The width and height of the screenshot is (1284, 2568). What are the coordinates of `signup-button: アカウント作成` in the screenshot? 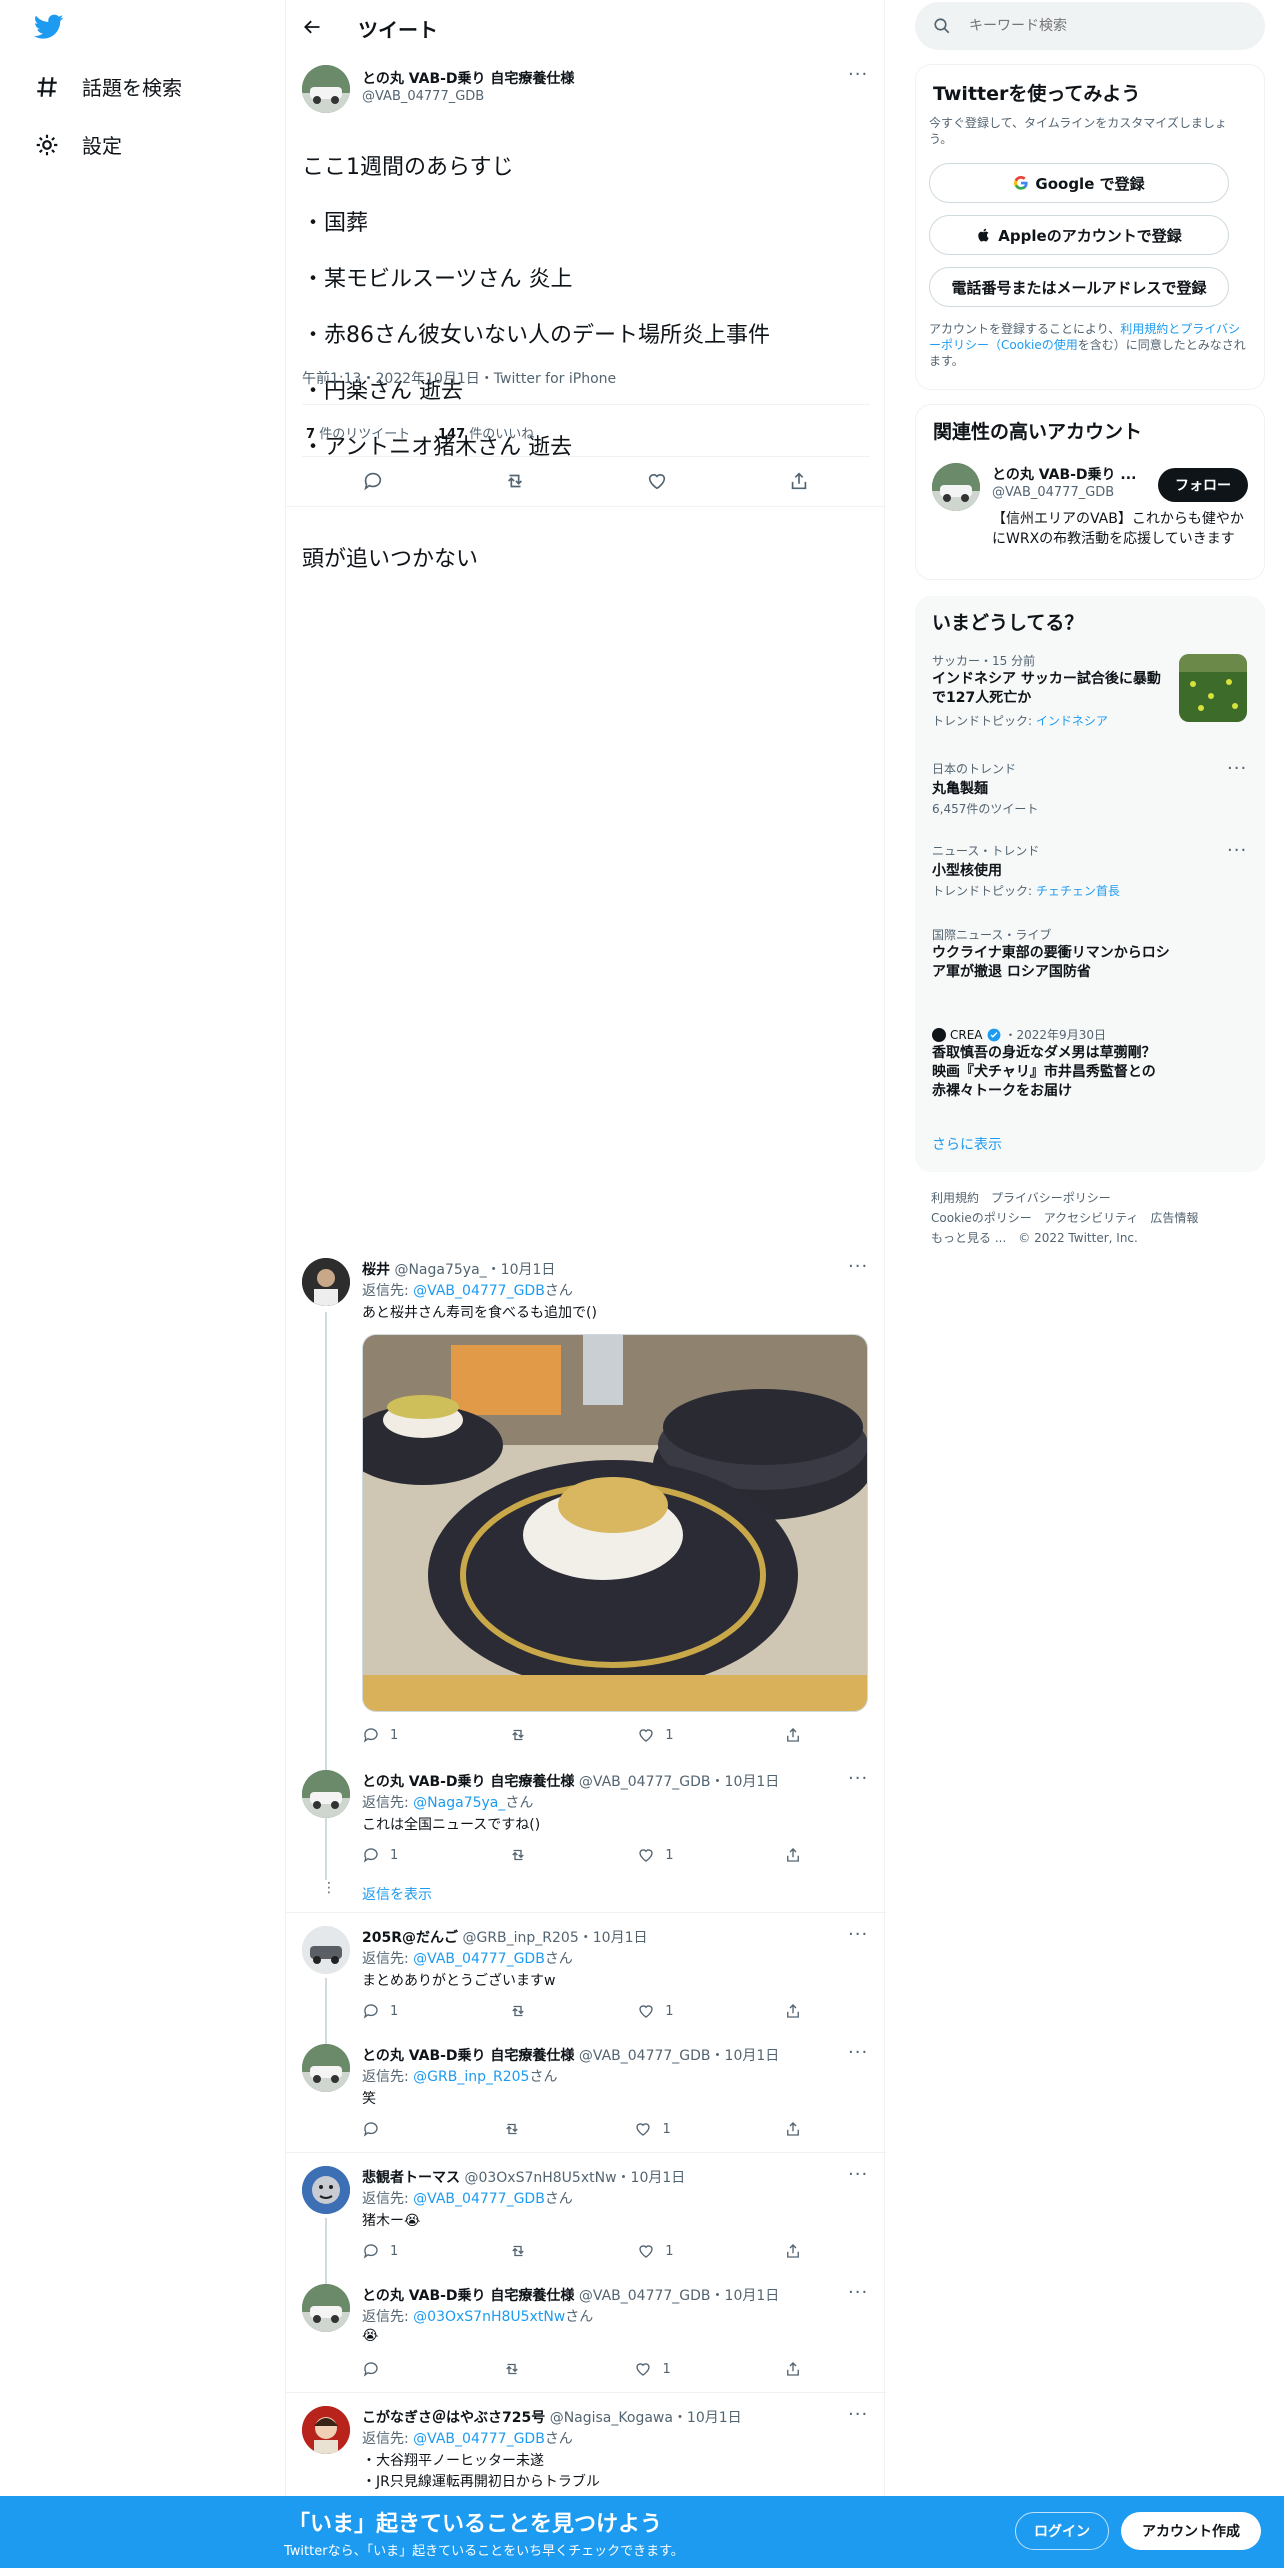 It's located at (1191, 2531).